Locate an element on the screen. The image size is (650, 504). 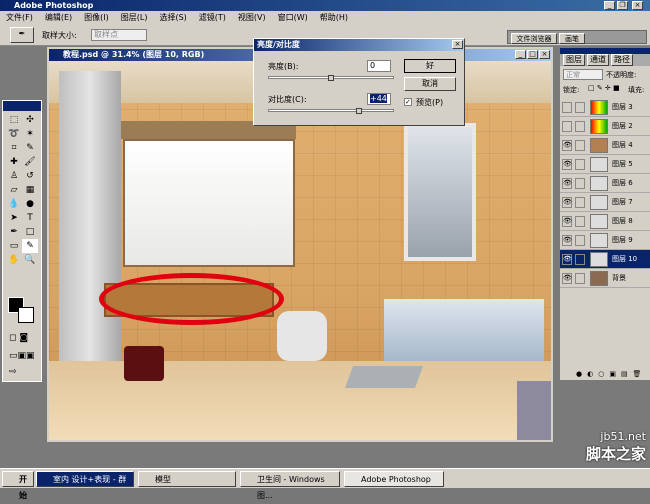
layer-row: 图层 2 is located at coordinates (605, 126).